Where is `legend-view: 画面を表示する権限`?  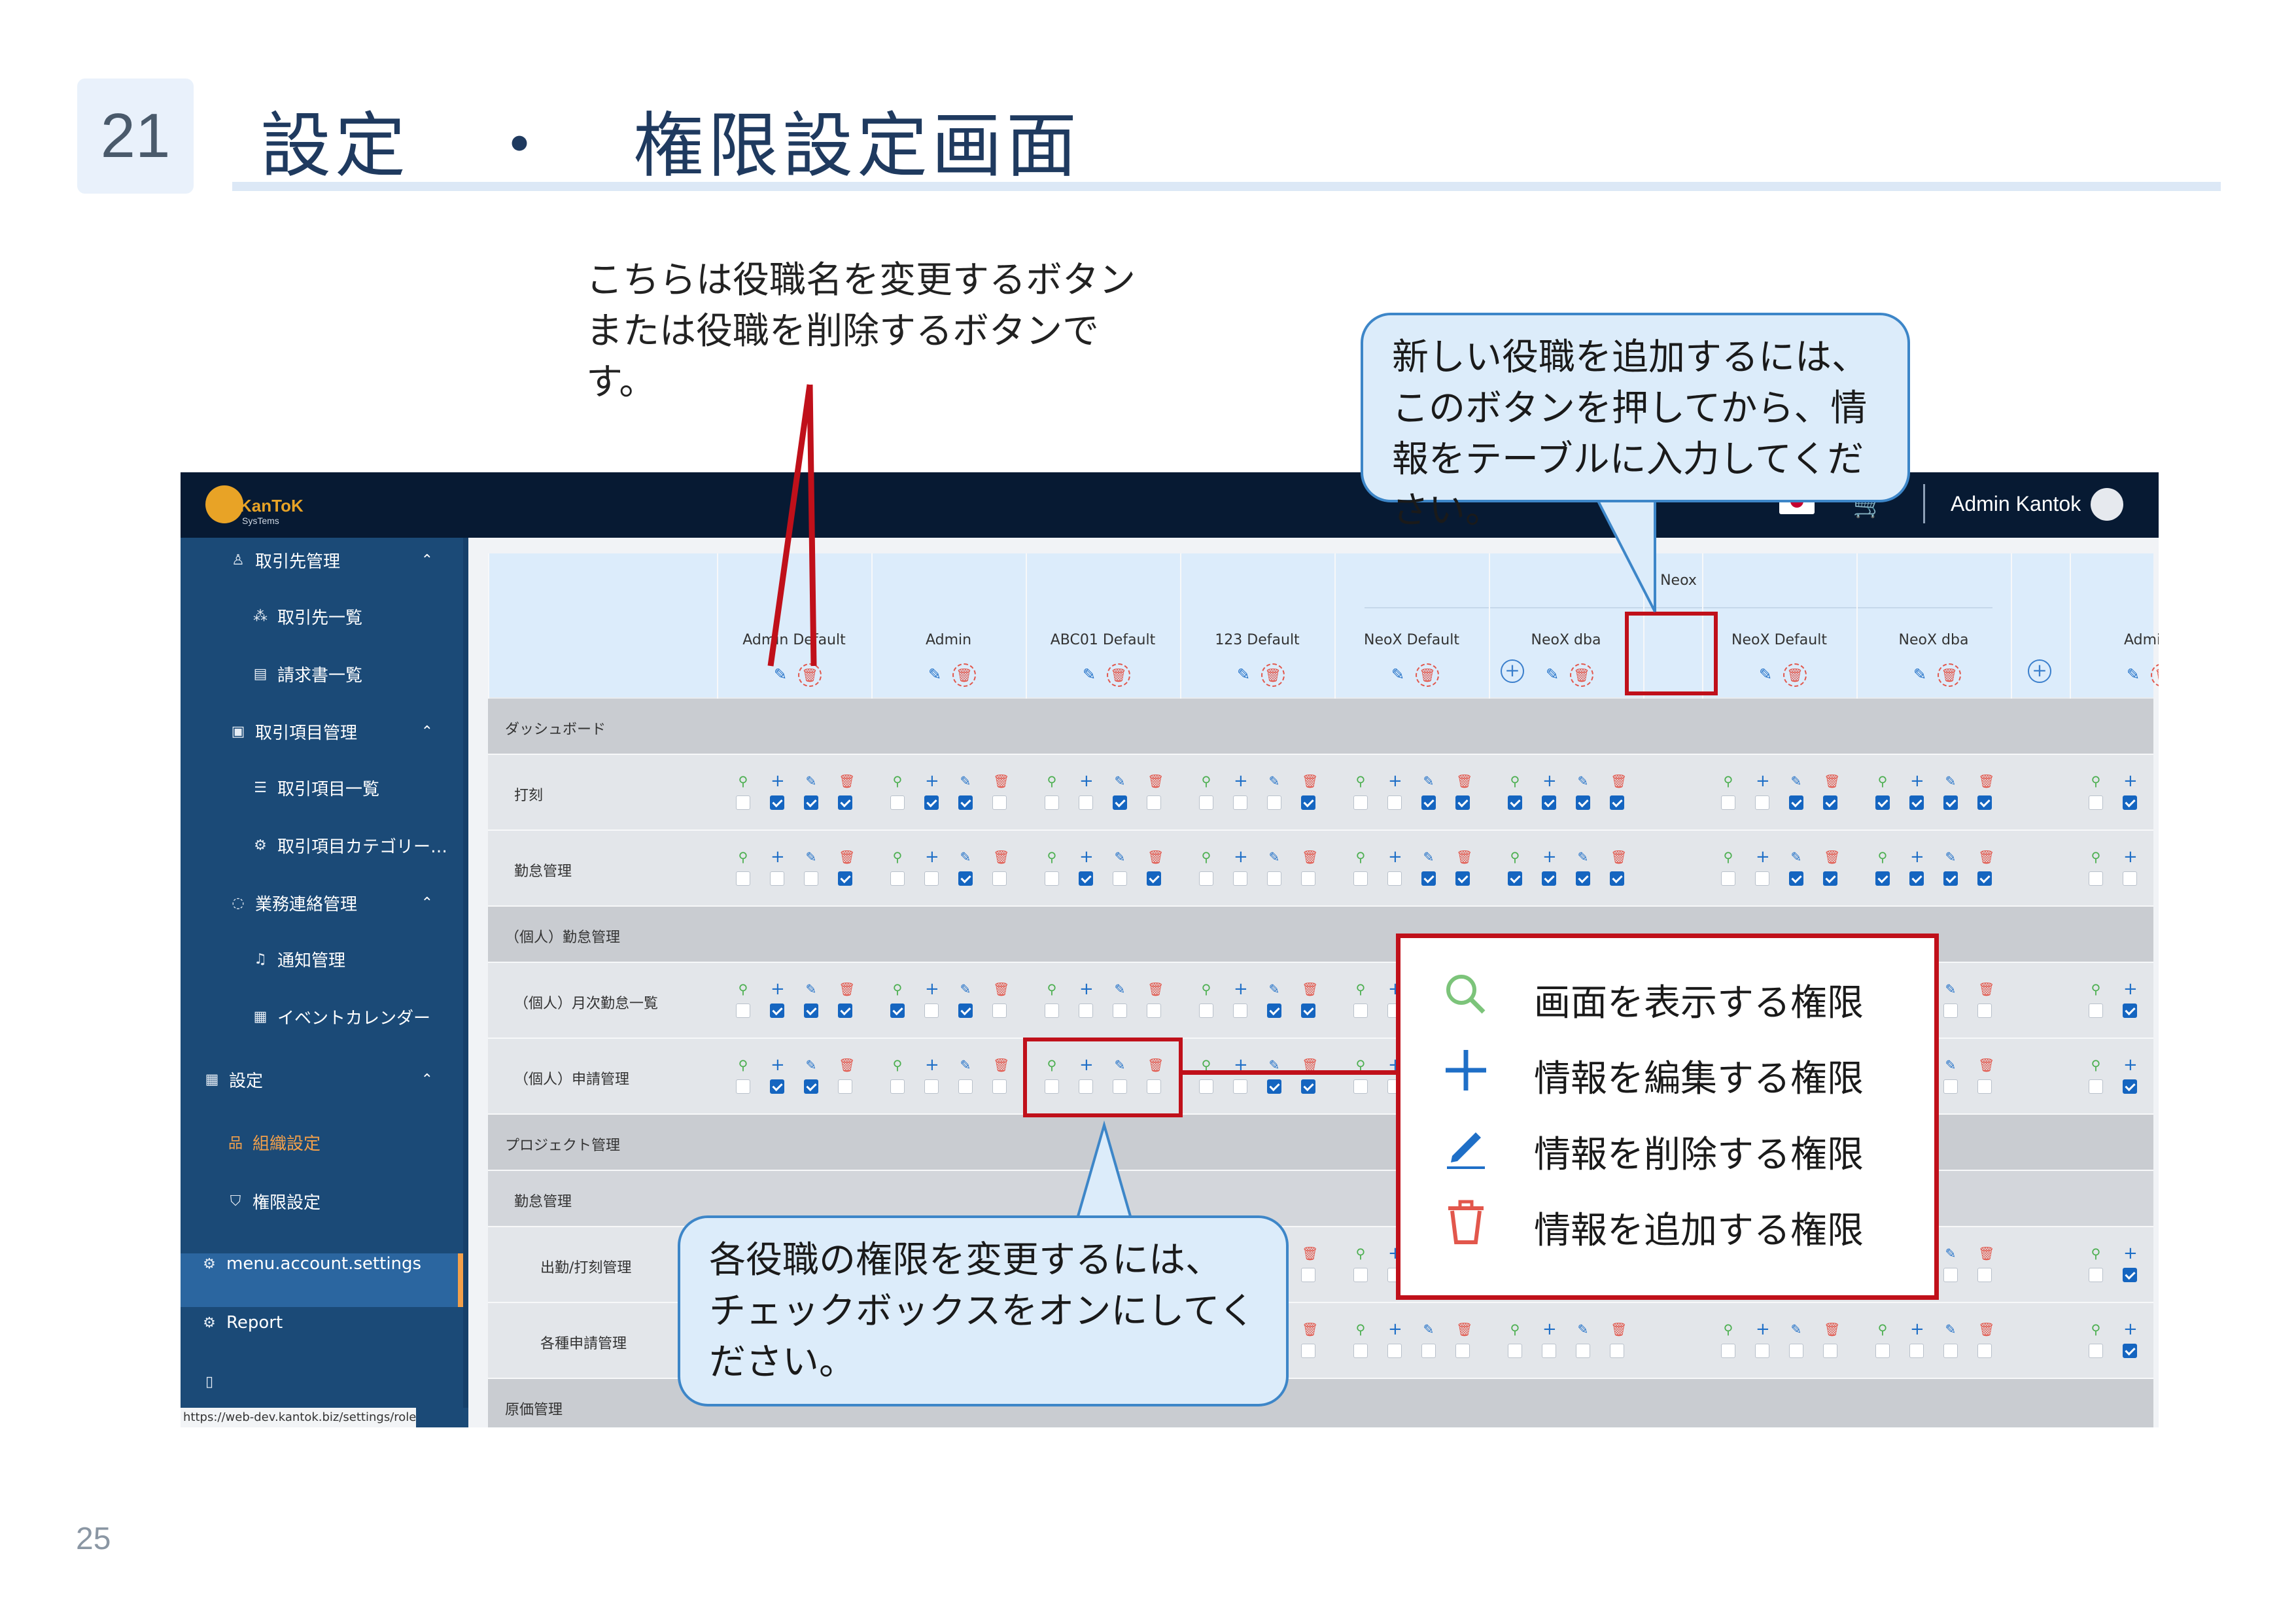
legend-view: 画面を表示する権限 is located at coordinates (1652, 1000).